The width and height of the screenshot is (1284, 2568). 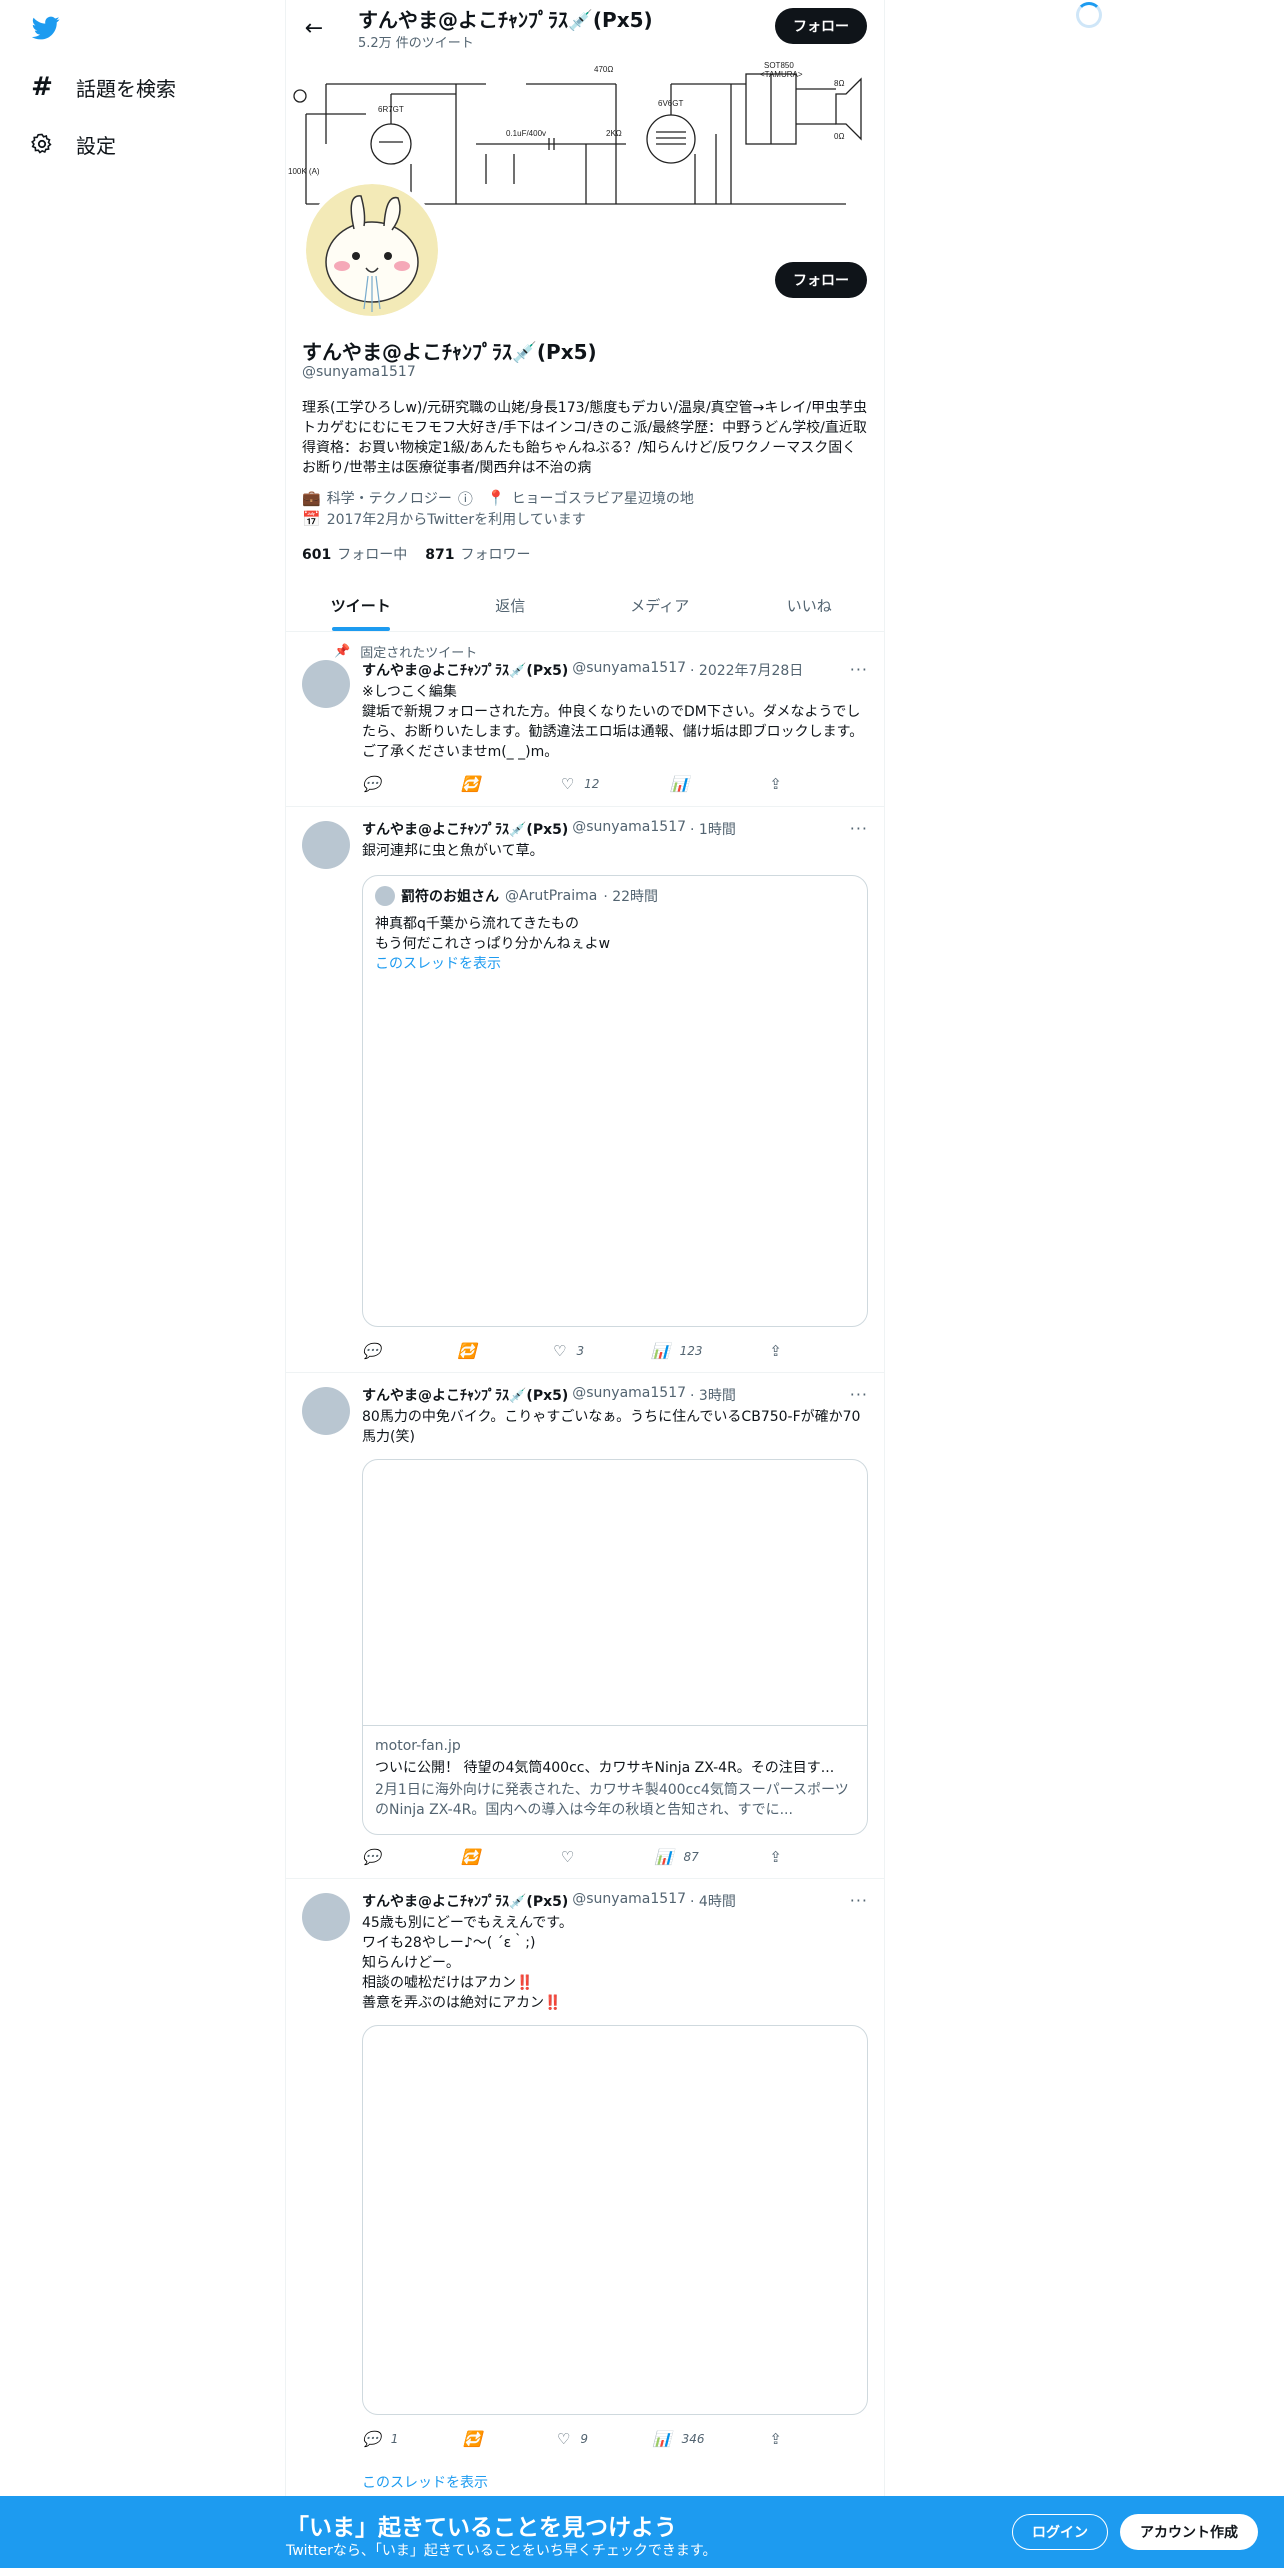 What do you see at coordinates (679, 2439) in the screenshot?
I see `views-button: 📊 346` at bounding box center [679, 2439].